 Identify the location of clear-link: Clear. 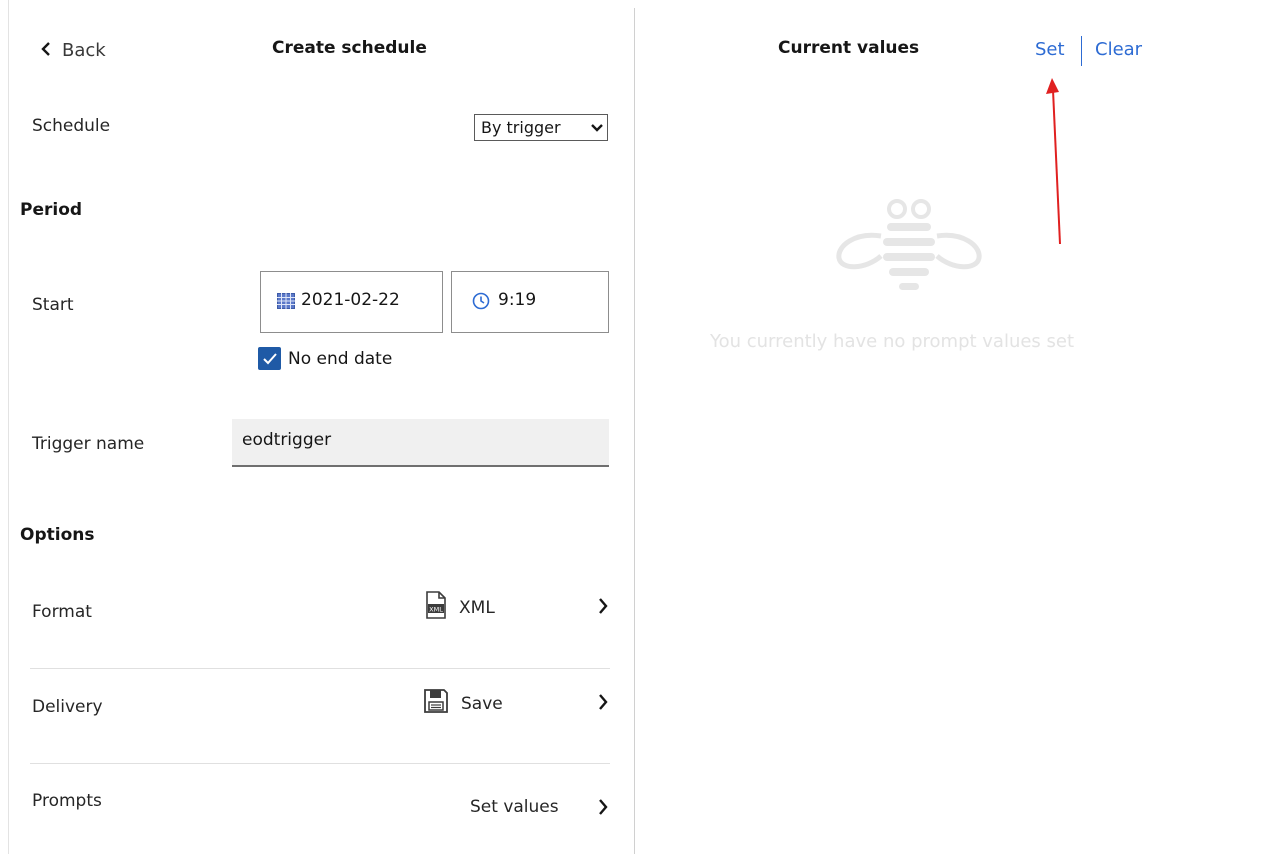
(1118, 49).